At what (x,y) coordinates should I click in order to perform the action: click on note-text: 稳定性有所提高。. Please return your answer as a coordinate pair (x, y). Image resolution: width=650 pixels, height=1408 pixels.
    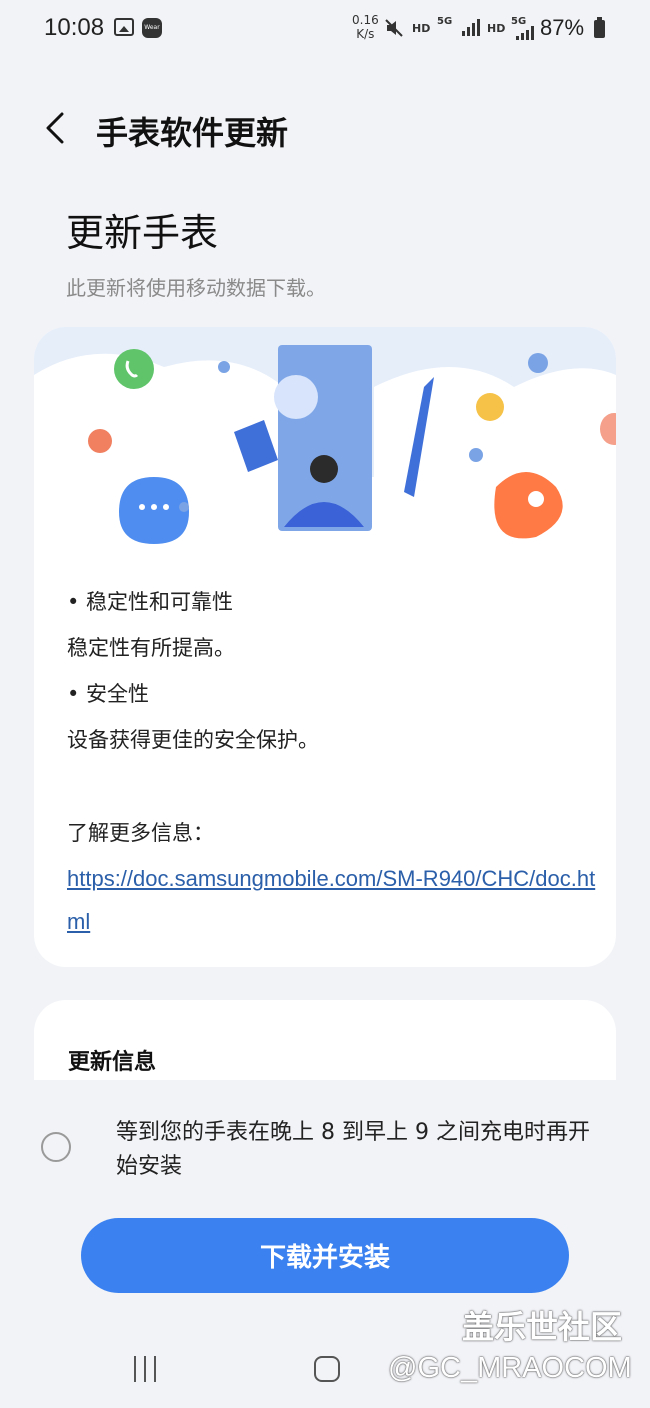
    Looking at the image, I should click on (151, 648).